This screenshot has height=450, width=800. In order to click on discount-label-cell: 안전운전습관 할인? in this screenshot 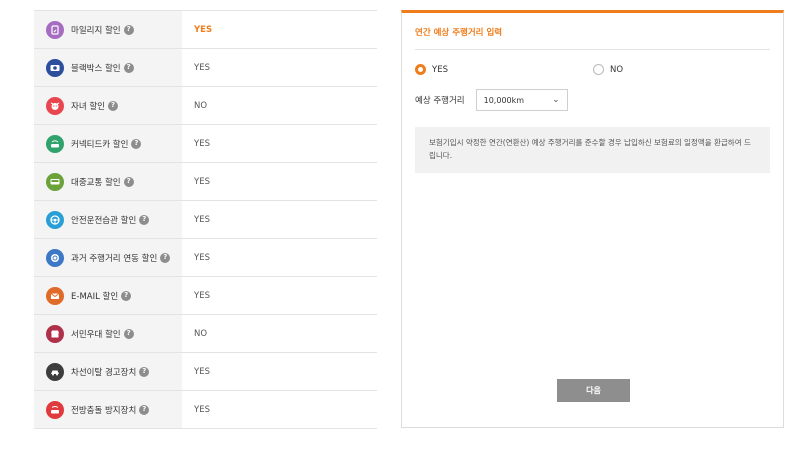, I will do `click(108, 219)`.